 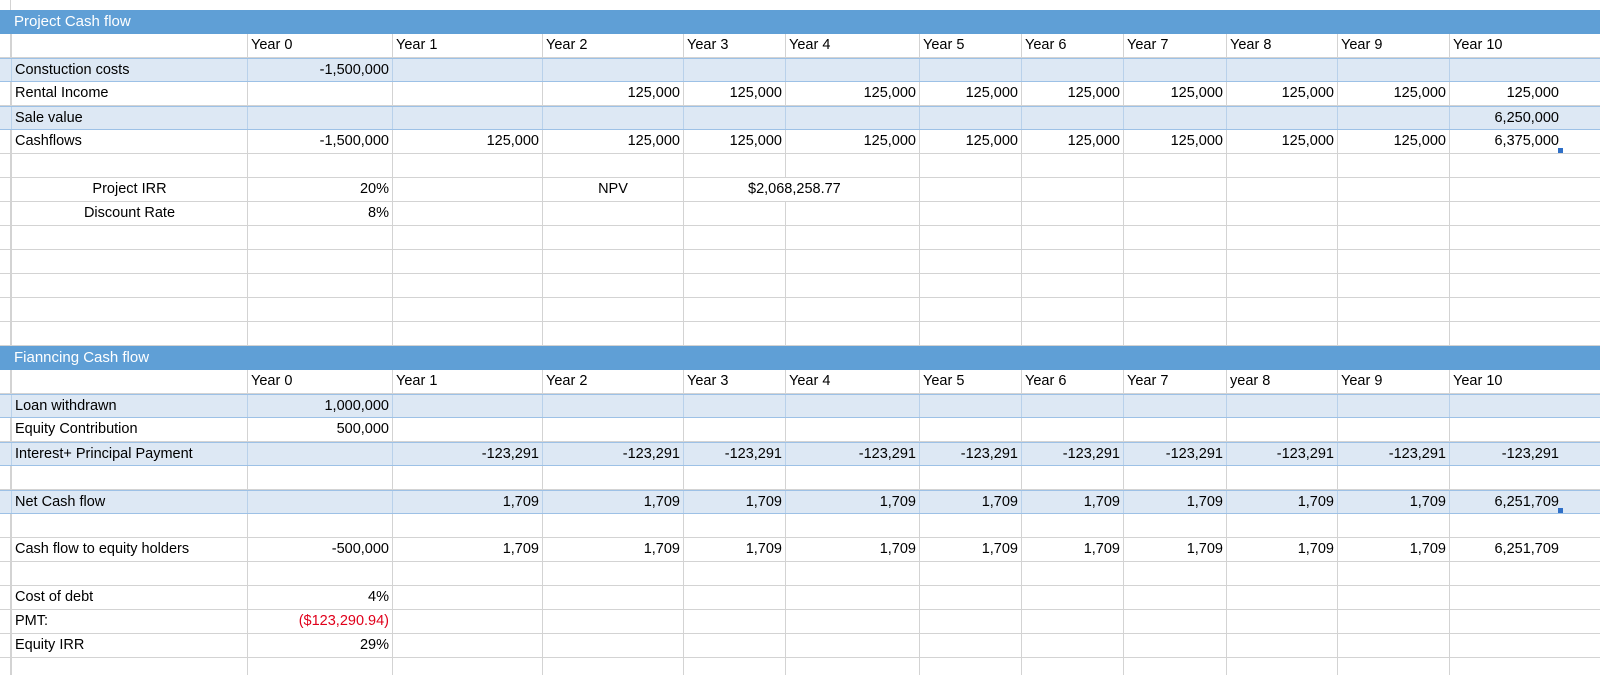 I want to click on row-label: Constuction costs, so click(x=129, y=70).